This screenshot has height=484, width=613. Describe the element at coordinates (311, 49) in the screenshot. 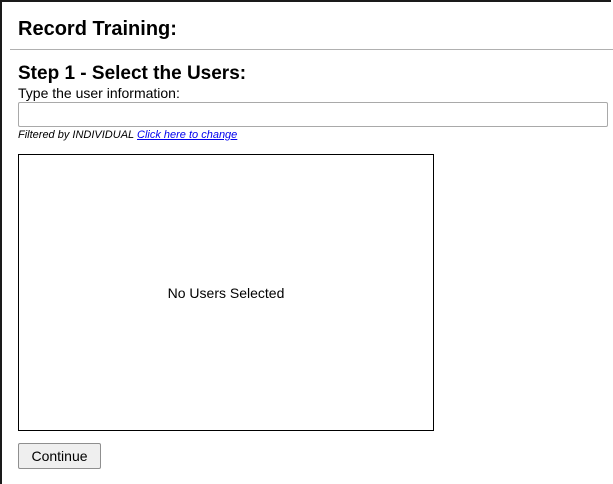

I see `title-divider` at that location.